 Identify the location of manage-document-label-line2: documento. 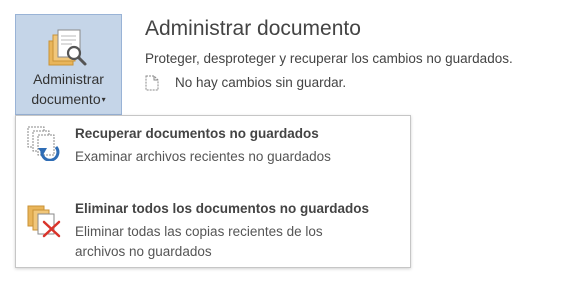
(66, 99).